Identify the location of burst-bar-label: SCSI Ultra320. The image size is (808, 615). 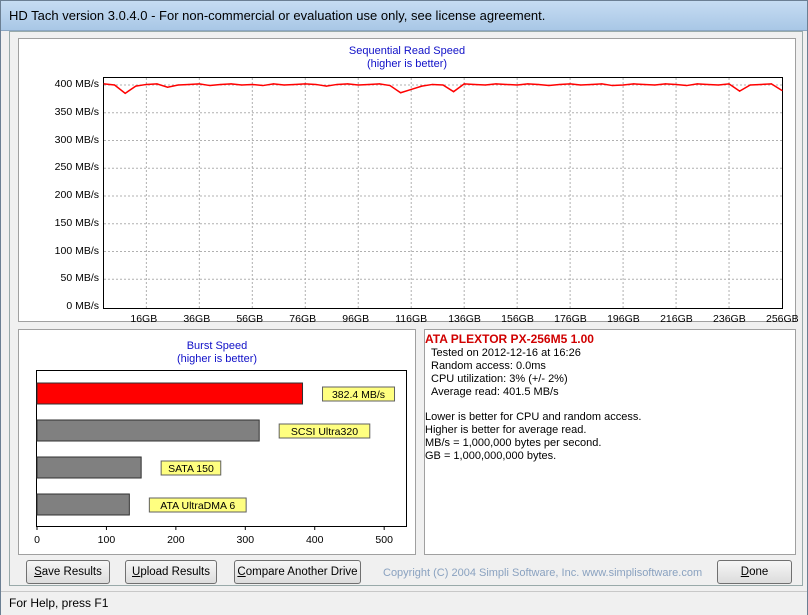
(324, 432).